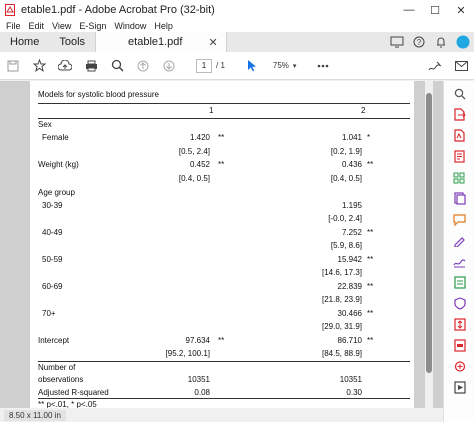 Image resolution: width=474 pixels, height=422 pixels. What do you see at coordinates (459, 366) in the screenshot?
I see `print-production-icon` at bounding box center [459, 366].